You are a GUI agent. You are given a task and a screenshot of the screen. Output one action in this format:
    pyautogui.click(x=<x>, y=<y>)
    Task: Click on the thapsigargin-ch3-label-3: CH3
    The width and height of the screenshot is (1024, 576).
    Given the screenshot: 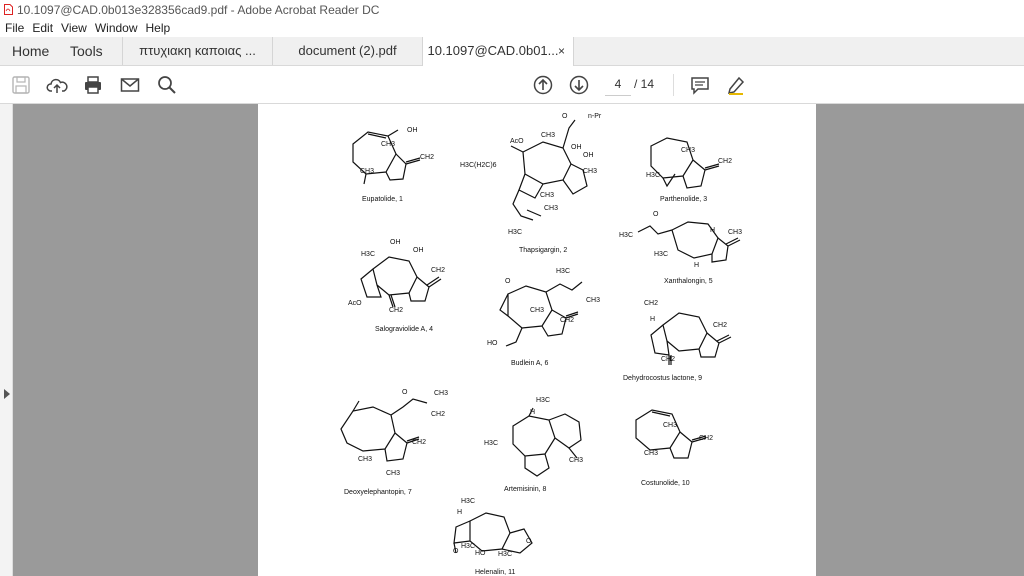 What is the action you would take?
    pyautogui.click(x=547, y=195)
    